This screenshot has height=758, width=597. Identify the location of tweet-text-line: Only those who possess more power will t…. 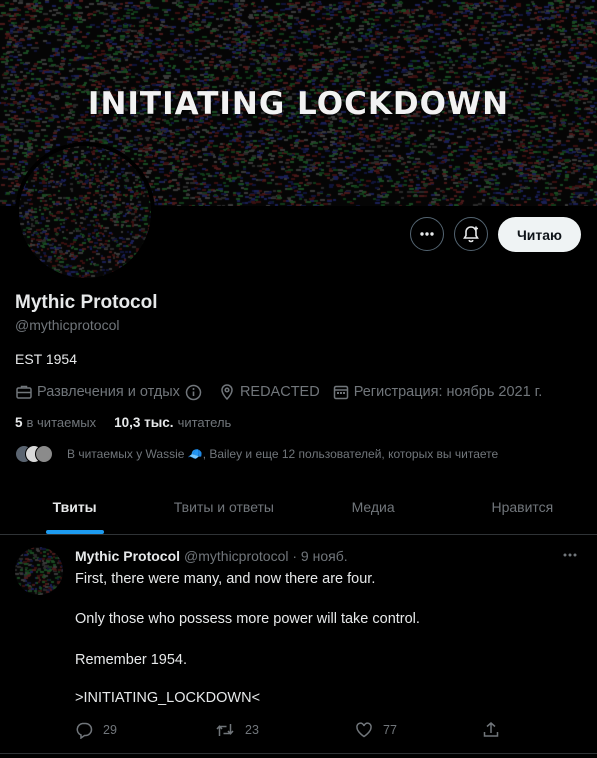
(247, 619).